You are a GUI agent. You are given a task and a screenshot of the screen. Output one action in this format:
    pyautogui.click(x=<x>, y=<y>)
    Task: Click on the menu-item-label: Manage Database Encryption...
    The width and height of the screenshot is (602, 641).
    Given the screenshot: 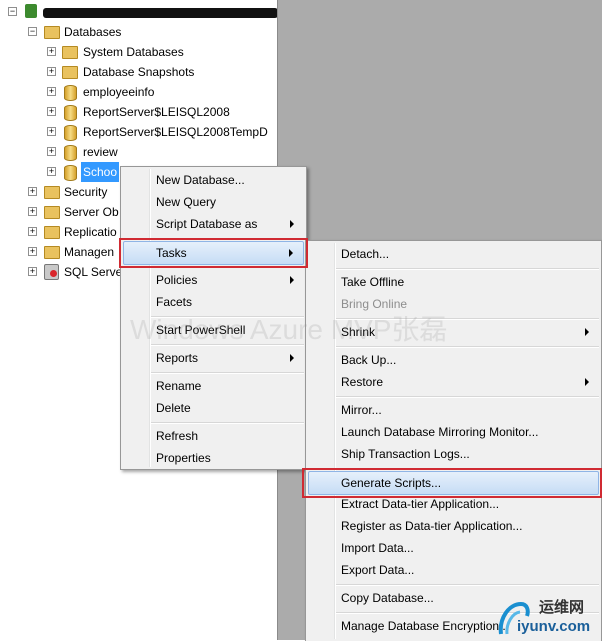 What is the action you would take?
    pyautogui.click(x=425, y=626)
    